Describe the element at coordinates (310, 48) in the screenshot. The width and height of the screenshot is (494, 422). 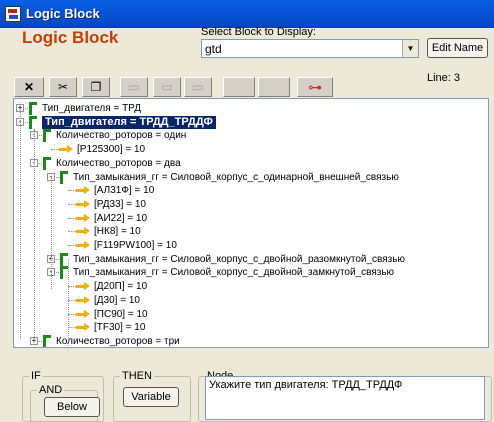
I see `select-block-dropdown: gtd ▼` at that location.